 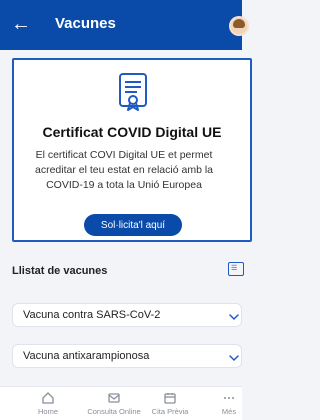 What do you see at coordinates (85, 23) in the screenshot?
I see `page-title: Vacunes` at bounding box center [85, 23].